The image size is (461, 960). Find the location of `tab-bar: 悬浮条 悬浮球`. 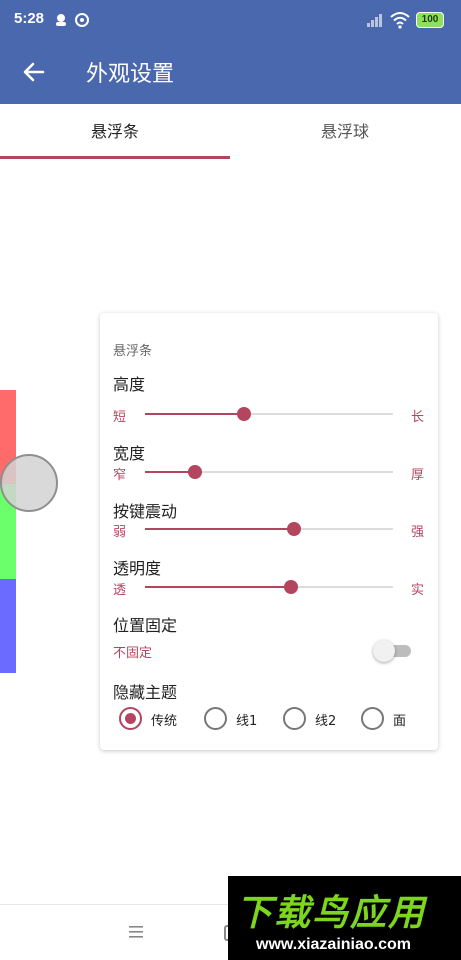

tab-bar: 悬浮条 悬浮球 is located at coordinates (230, 132).